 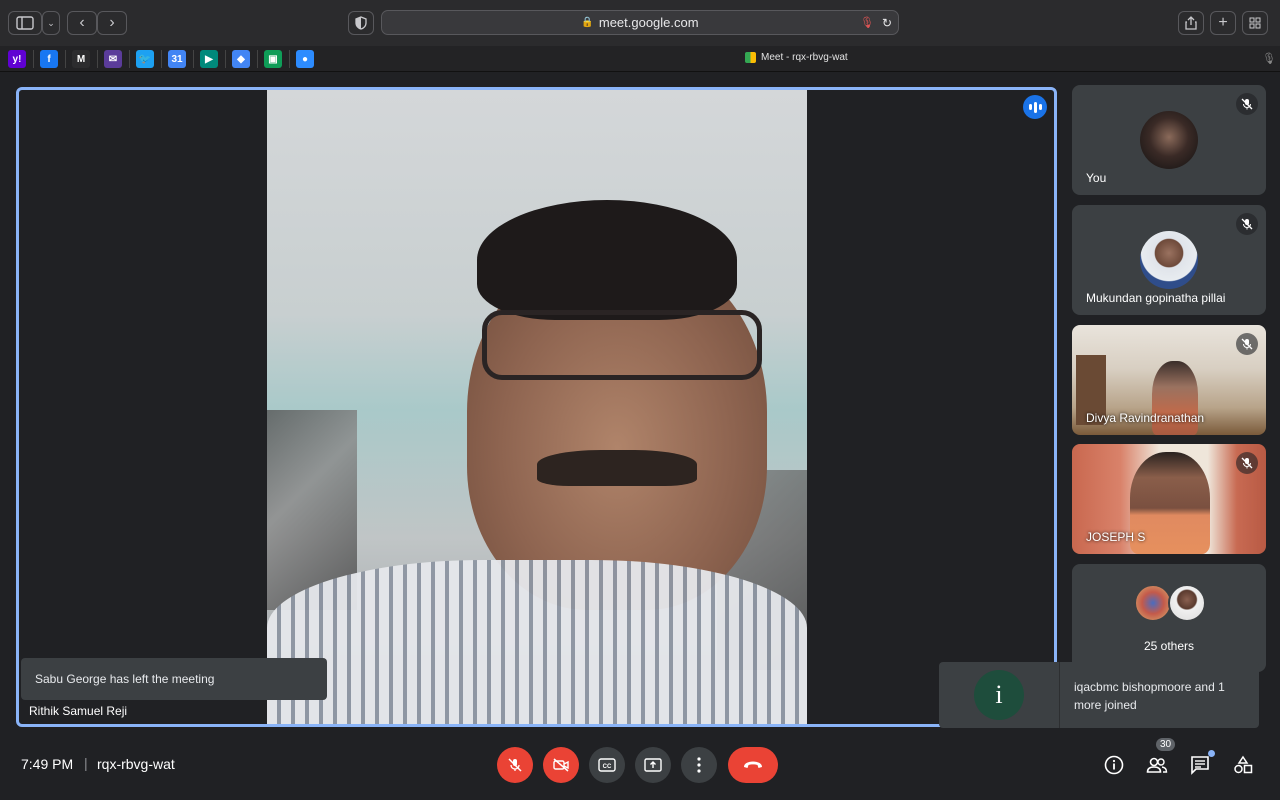 I want to click on present-icon, so click(x=653, y=765).